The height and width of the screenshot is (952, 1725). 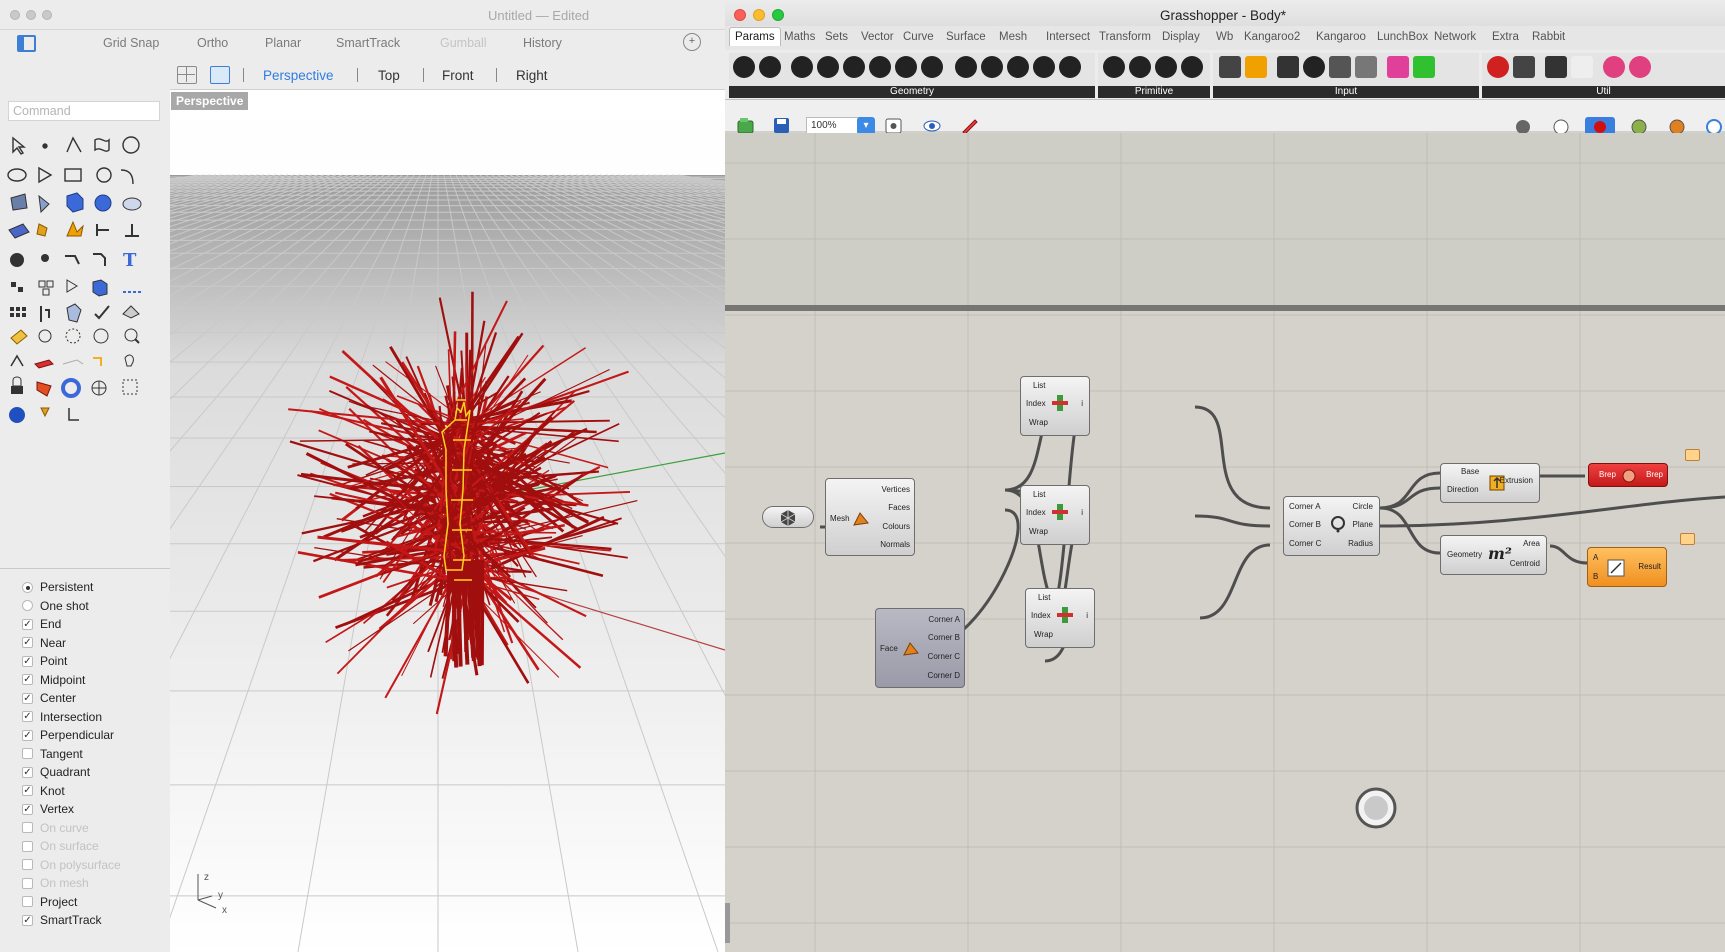 What do you see at coordinates (1463, 489) in the screenshot?
I see `input-port-direction: Direction` at bounding box center [1463, 489].